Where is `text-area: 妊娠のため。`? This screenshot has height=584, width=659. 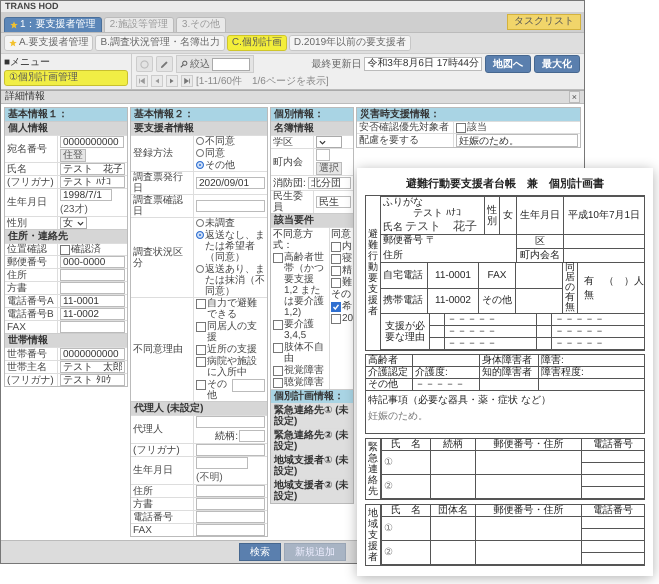
text-area: 妊娠のため。 is located at coordinates (517, 140).